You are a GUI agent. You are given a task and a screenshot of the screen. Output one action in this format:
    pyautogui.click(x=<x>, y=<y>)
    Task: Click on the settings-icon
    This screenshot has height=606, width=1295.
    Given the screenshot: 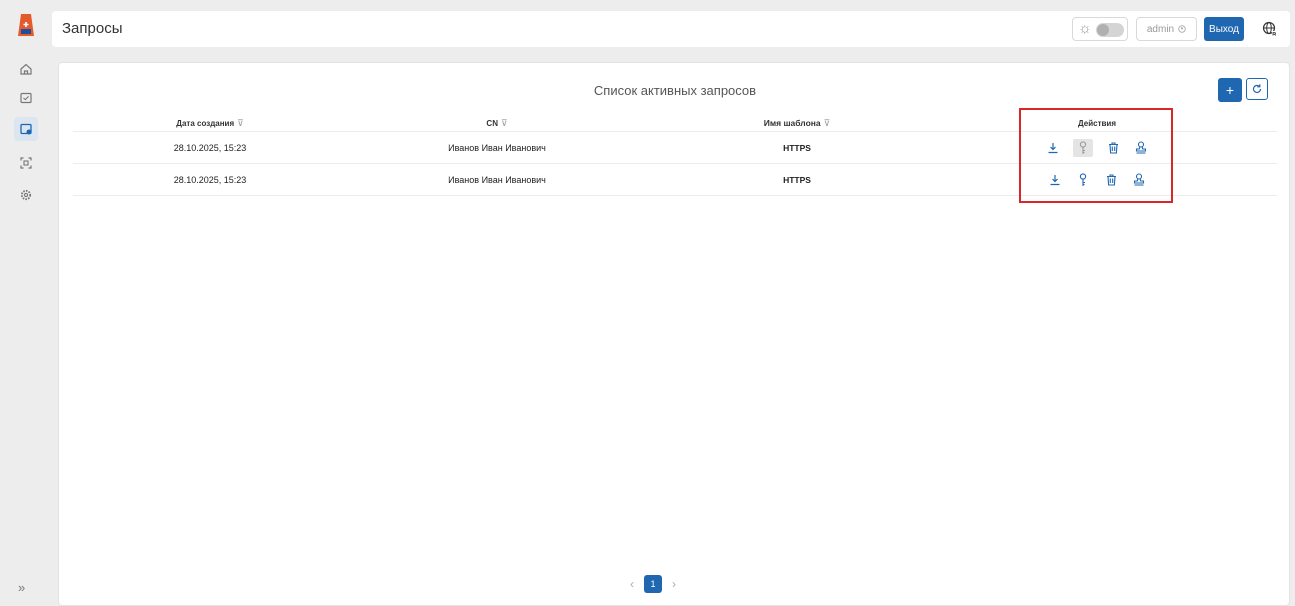 What is the action you would take?
    pyautogui.click(x=26, y=195)
    